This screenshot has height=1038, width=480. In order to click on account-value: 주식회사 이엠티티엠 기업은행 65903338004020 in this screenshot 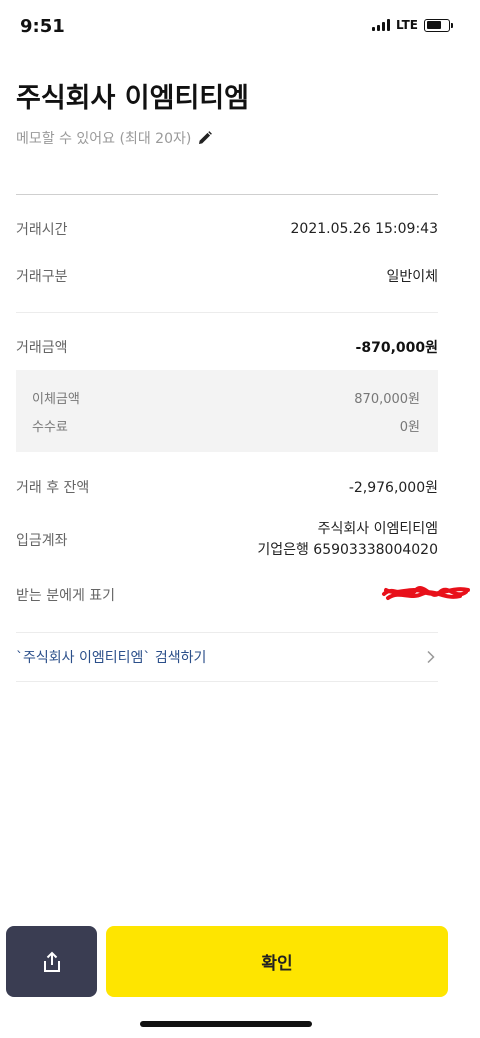, I will do `click(347, 540)`.